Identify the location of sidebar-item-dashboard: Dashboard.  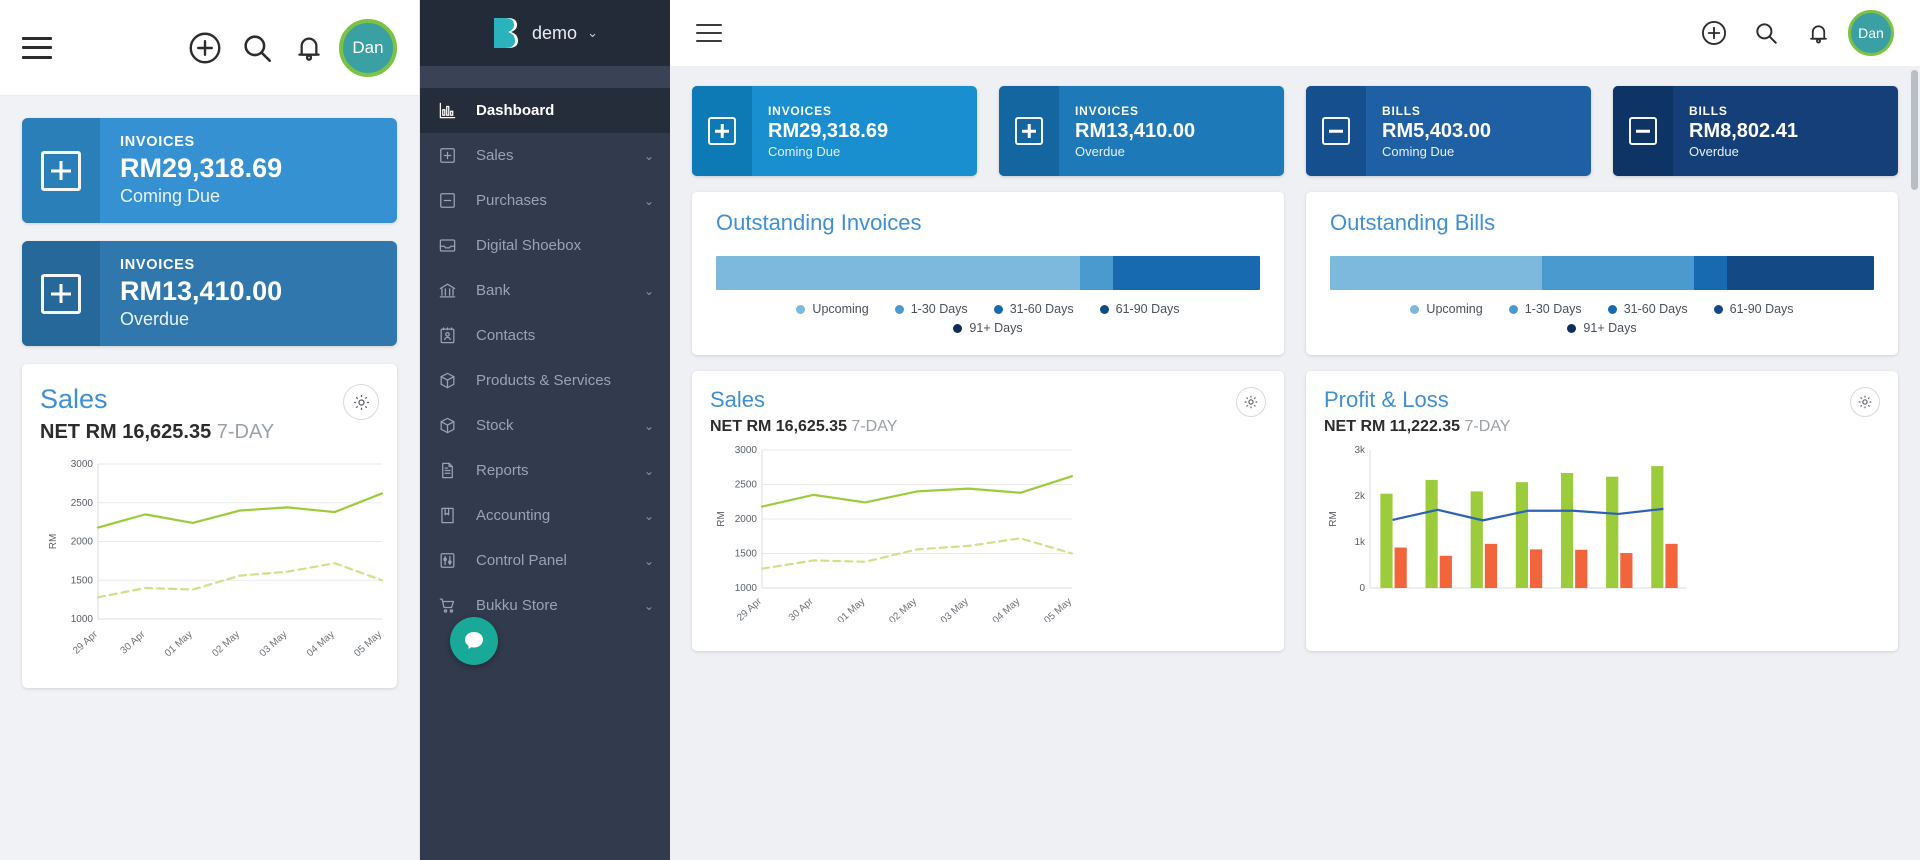
(545, 110).